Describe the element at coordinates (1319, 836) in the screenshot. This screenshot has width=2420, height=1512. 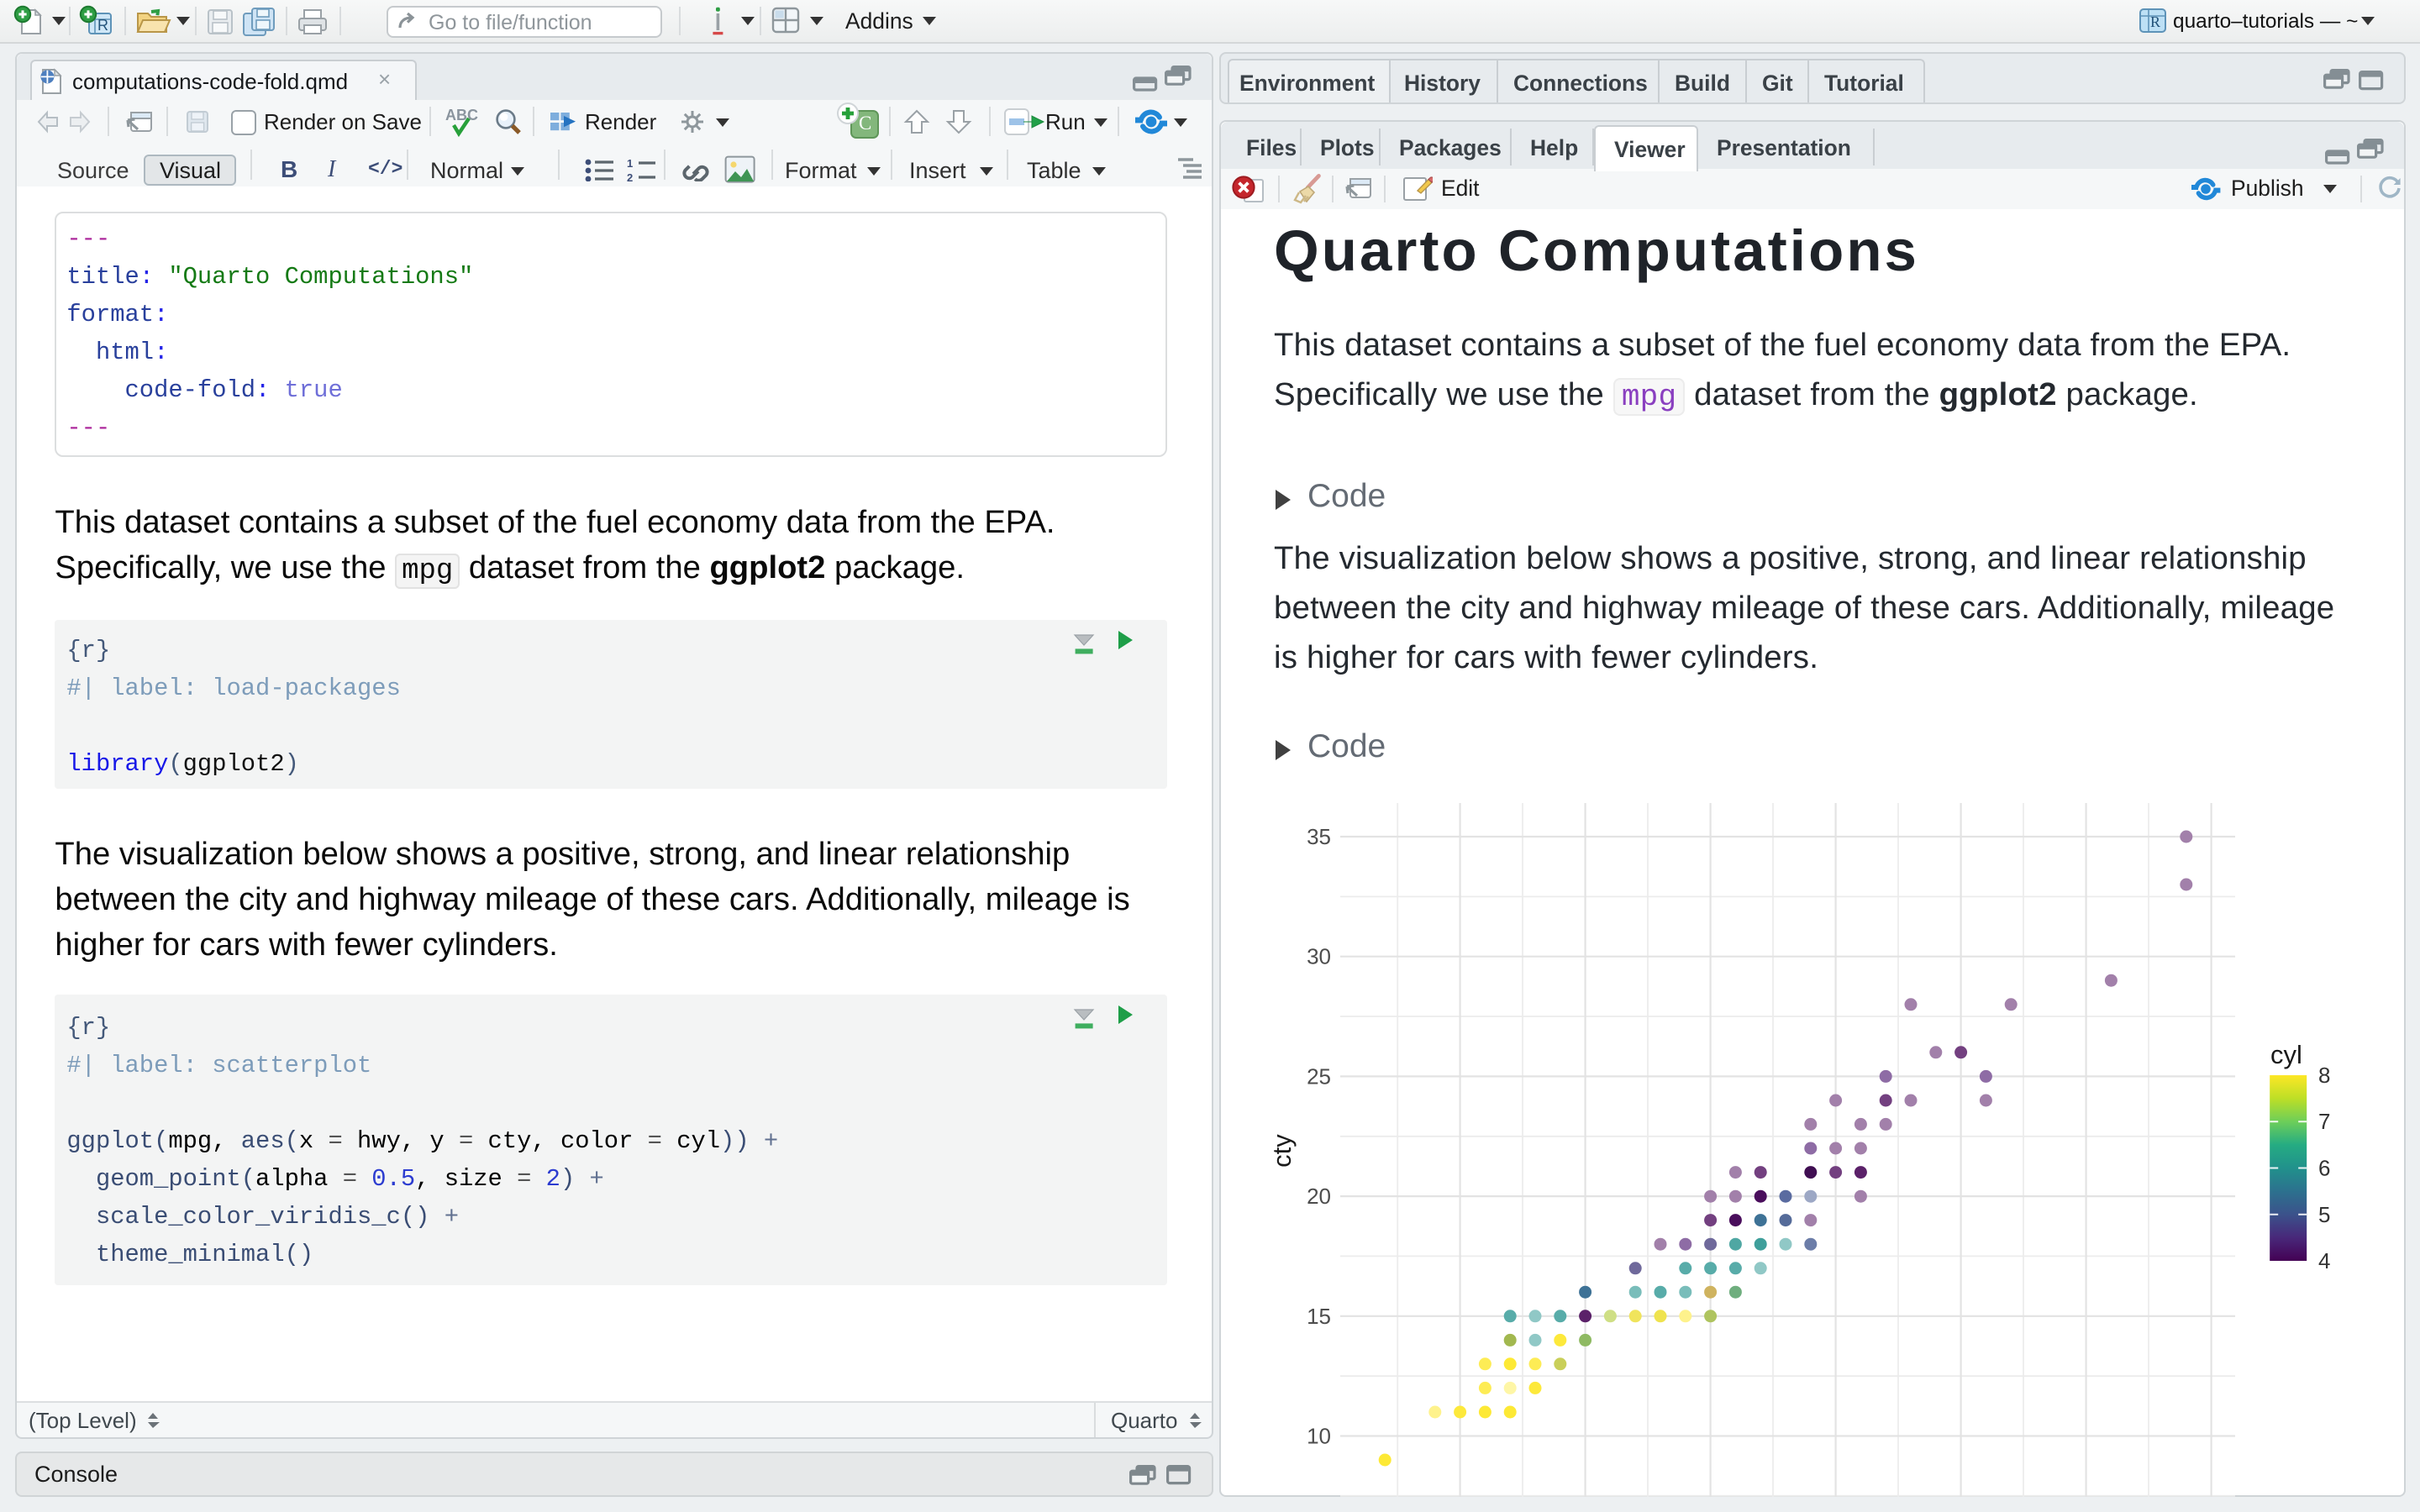
I see `svg-text: 35` at that location.